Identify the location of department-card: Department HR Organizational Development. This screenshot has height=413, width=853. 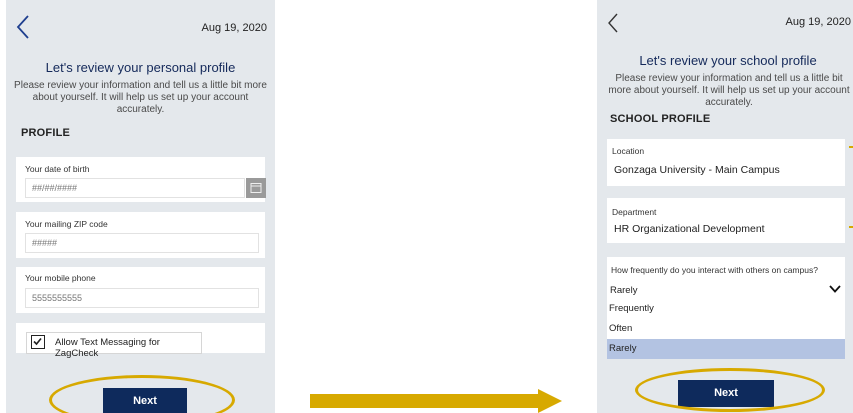
(726, 220).